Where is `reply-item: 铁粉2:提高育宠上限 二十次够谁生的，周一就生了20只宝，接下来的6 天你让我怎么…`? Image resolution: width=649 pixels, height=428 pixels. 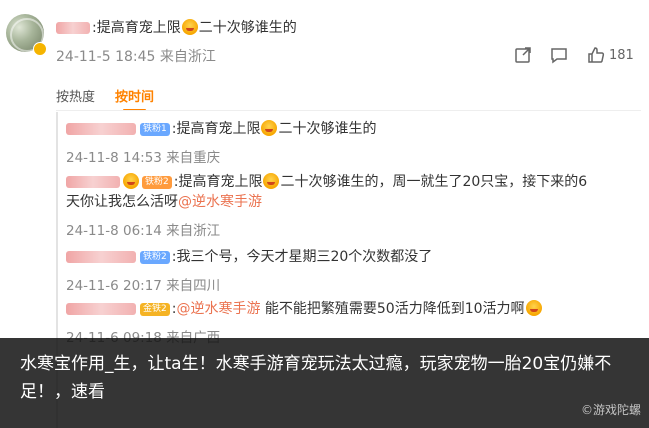 reply-item: 铁粉2:提高育宠上限 二十次够谁生的，周一就生了20只宝，接下来的6 天你让我怎么… is located at coordinates (326, 205).